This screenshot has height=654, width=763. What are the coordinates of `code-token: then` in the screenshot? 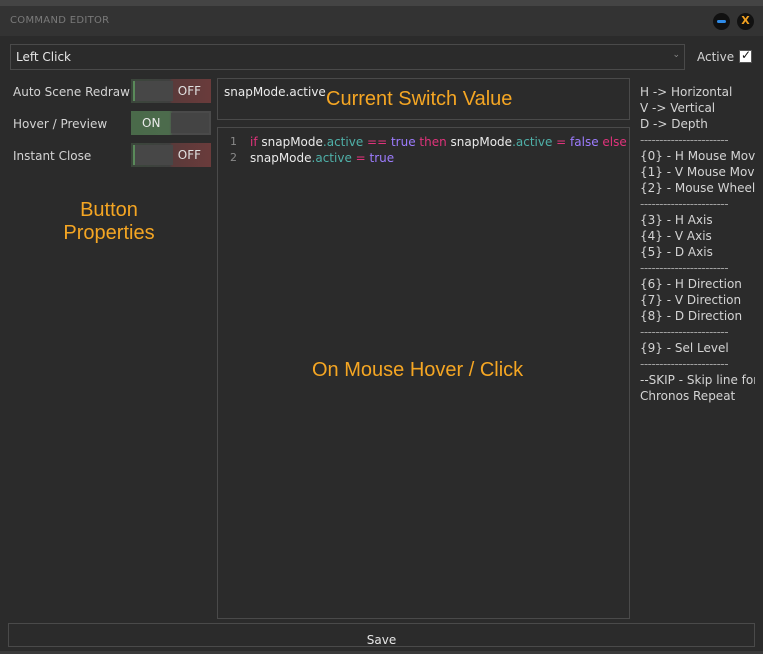 It's located at (433, 142).